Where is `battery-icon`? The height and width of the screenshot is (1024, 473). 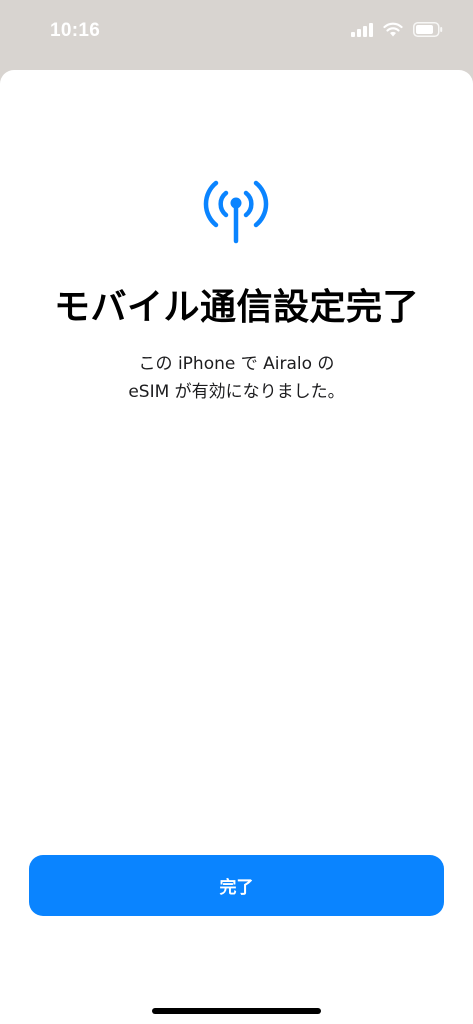
battery-icon is located at coordinates (428, 29).